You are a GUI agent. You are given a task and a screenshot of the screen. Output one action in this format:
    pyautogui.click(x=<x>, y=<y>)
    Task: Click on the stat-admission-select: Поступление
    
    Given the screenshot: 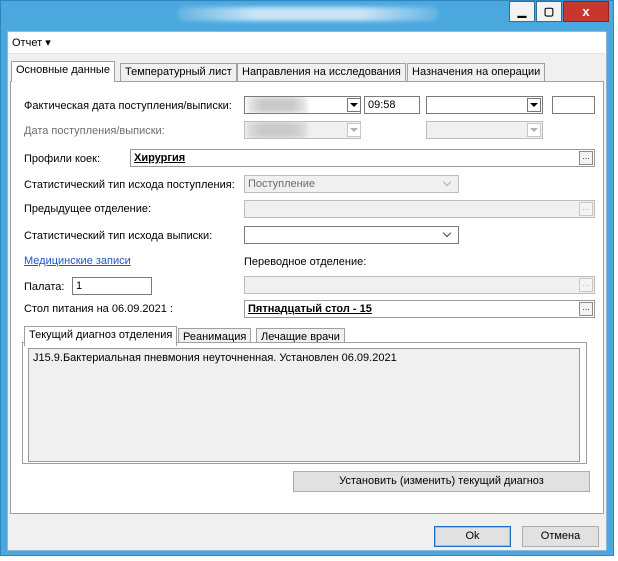 What is the action you would take?
    pyautogui.click(x=351, y=184)
    